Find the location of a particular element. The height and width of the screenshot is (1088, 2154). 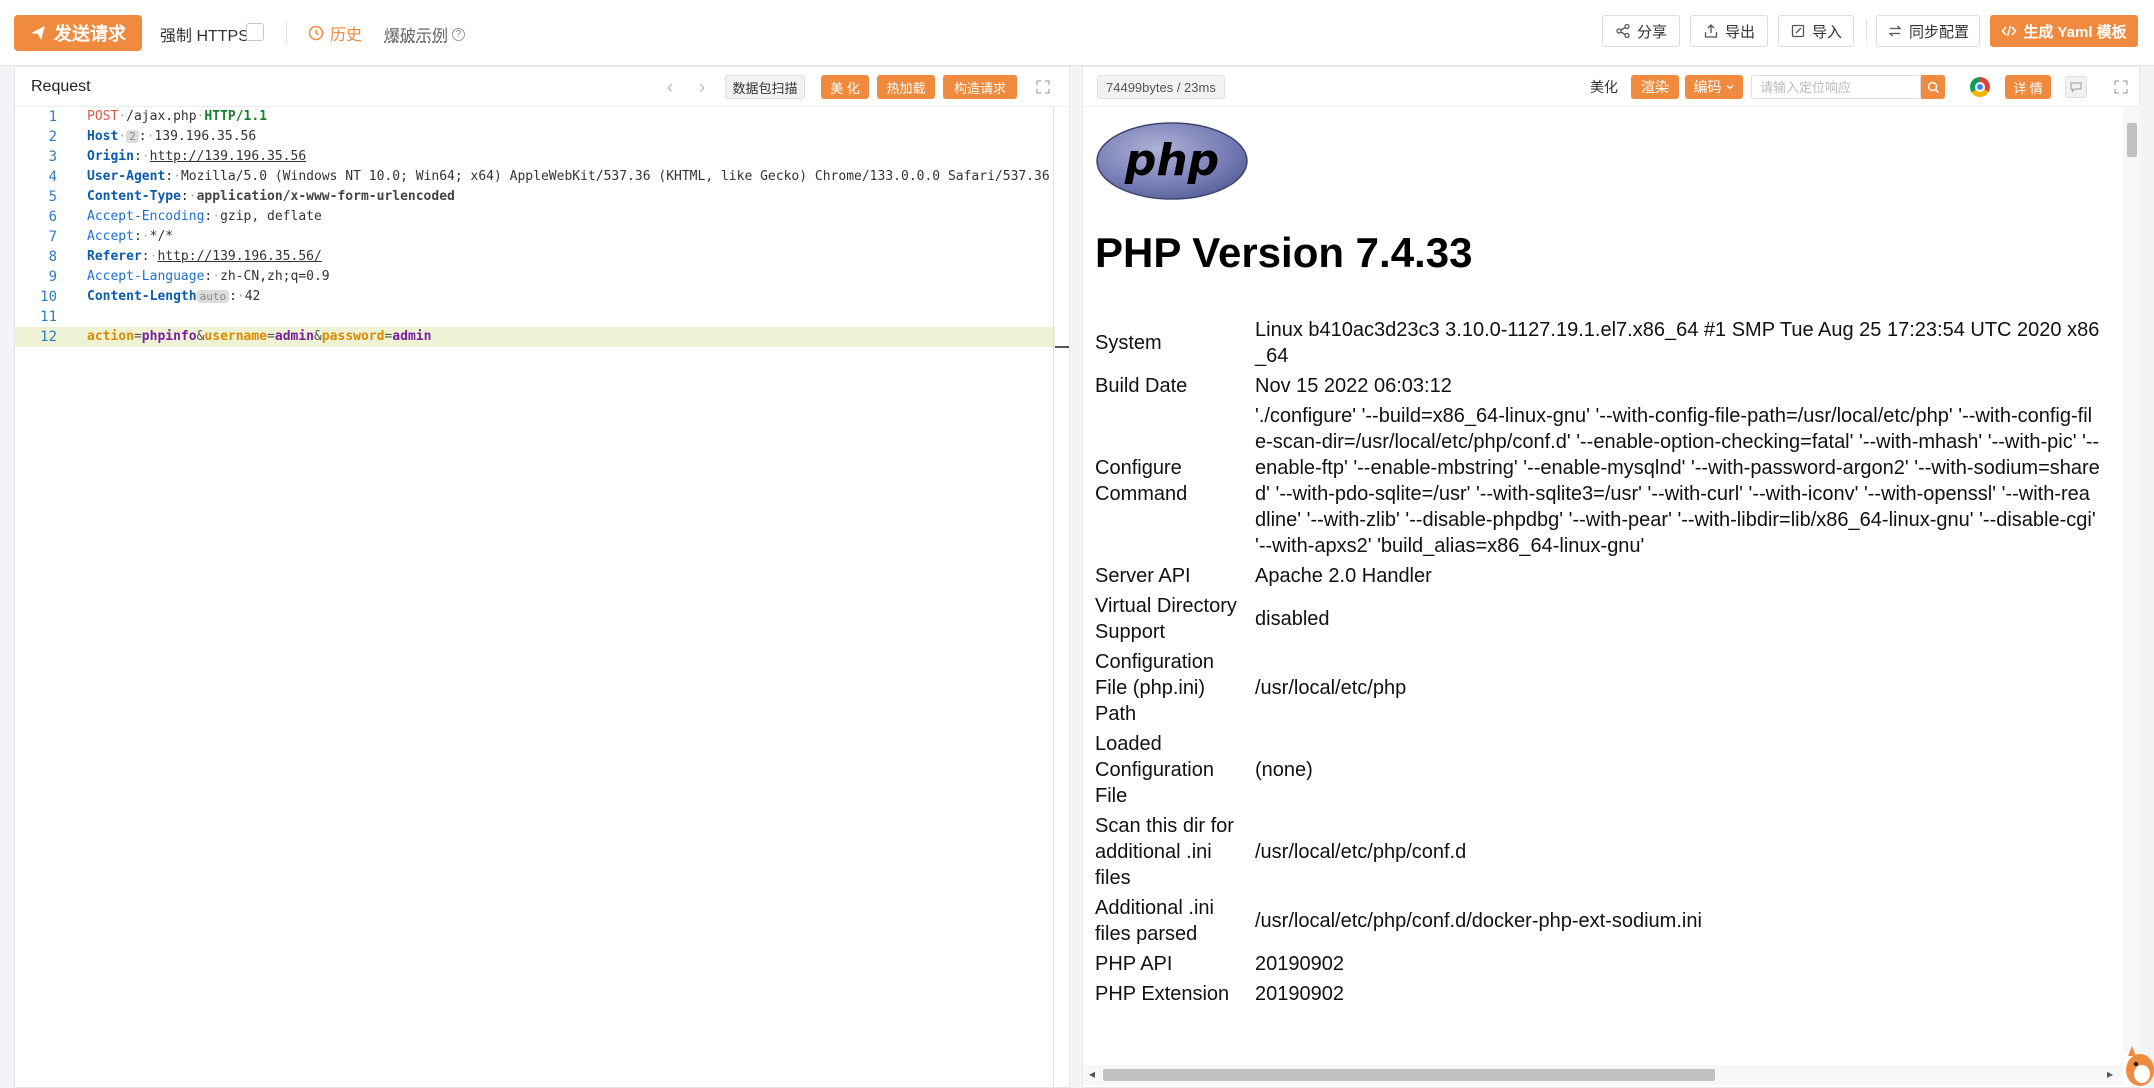

prev-arrow-icon: ‹ is located at coordinates (670, 87).